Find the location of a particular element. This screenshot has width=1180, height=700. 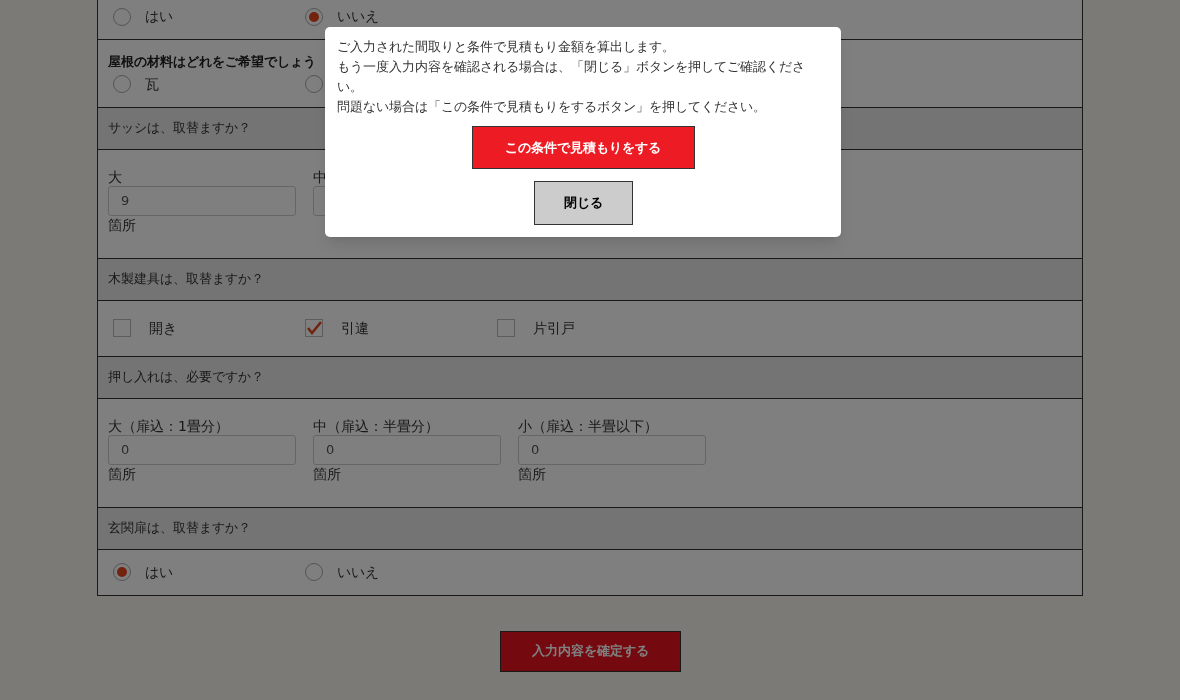

close-button: 閉じる is located at coordinates (583, 203).